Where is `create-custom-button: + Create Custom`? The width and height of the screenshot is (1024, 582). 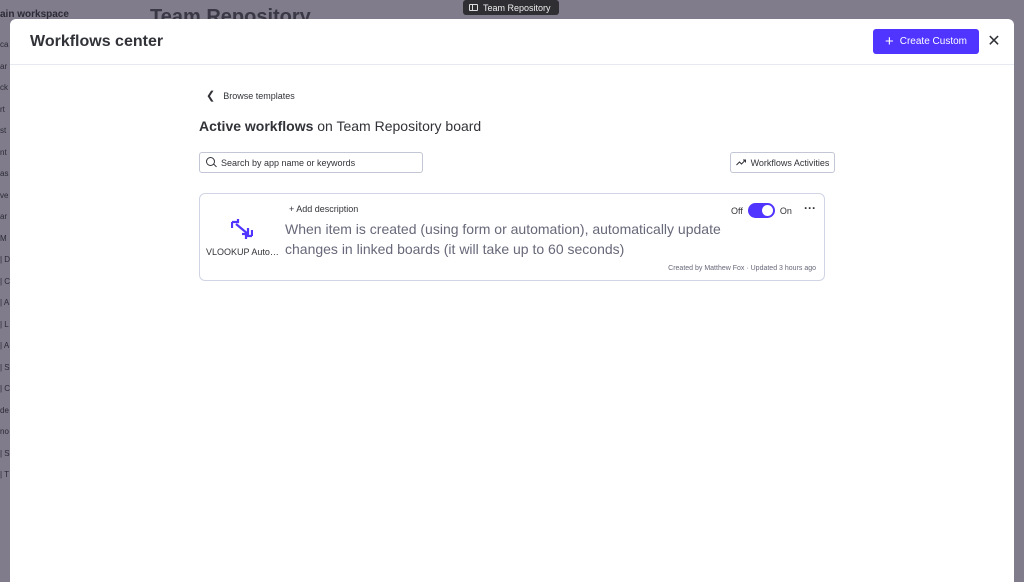
create-custom-button: + Create Custom is located at coordinates (926, 41).